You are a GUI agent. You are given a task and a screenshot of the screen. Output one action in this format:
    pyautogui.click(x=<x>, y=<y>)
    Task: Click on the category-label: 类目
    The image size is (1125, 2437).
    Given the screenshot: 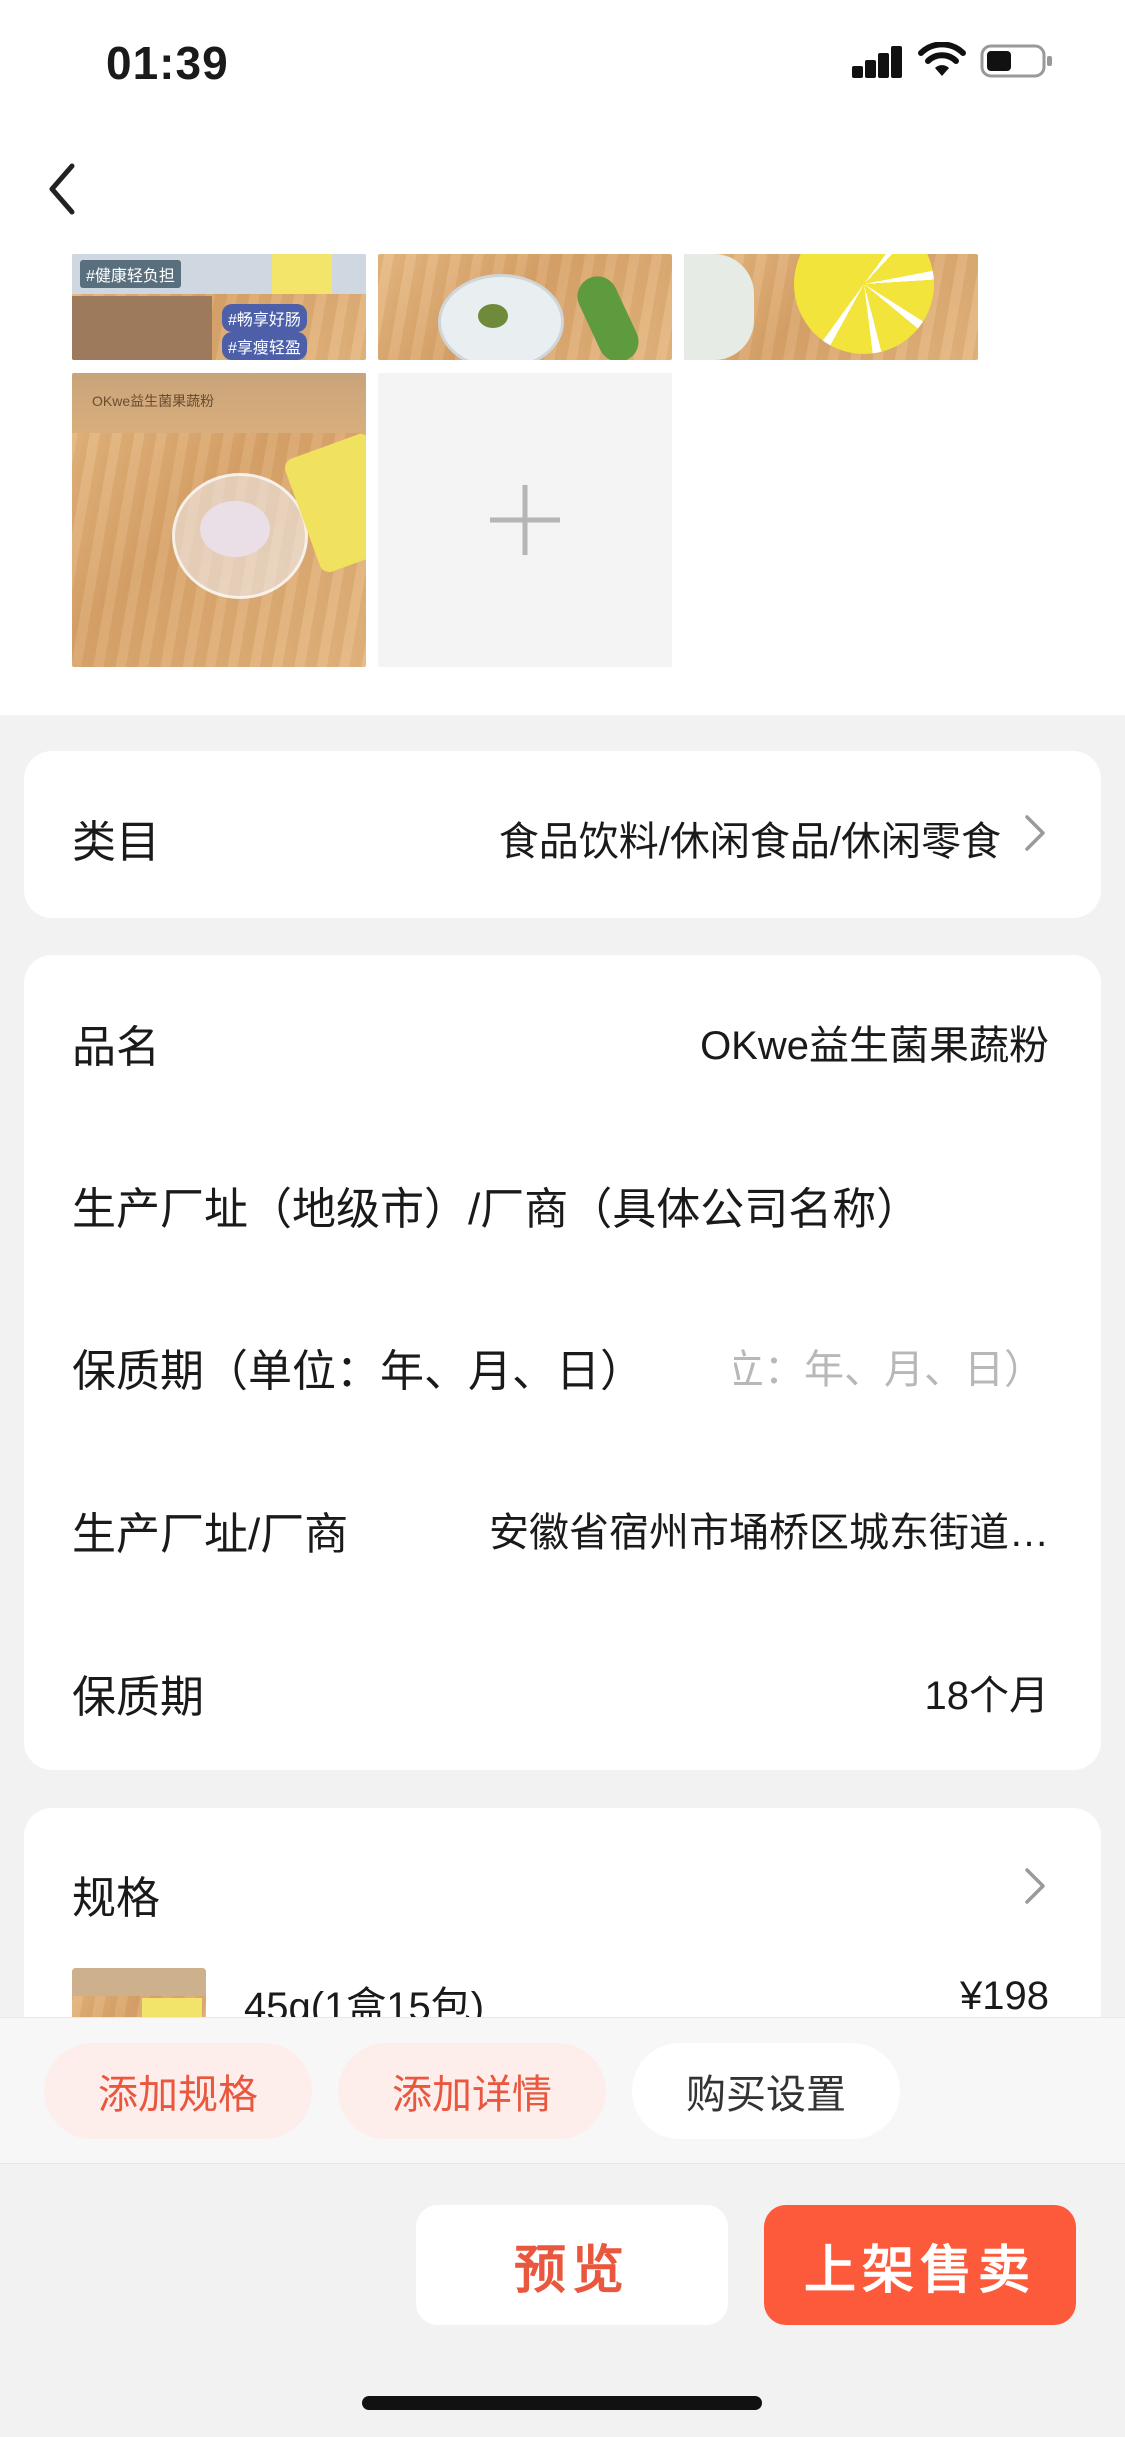 What is the action you would take?
    pyautogui.click(x=116, y=838)
    